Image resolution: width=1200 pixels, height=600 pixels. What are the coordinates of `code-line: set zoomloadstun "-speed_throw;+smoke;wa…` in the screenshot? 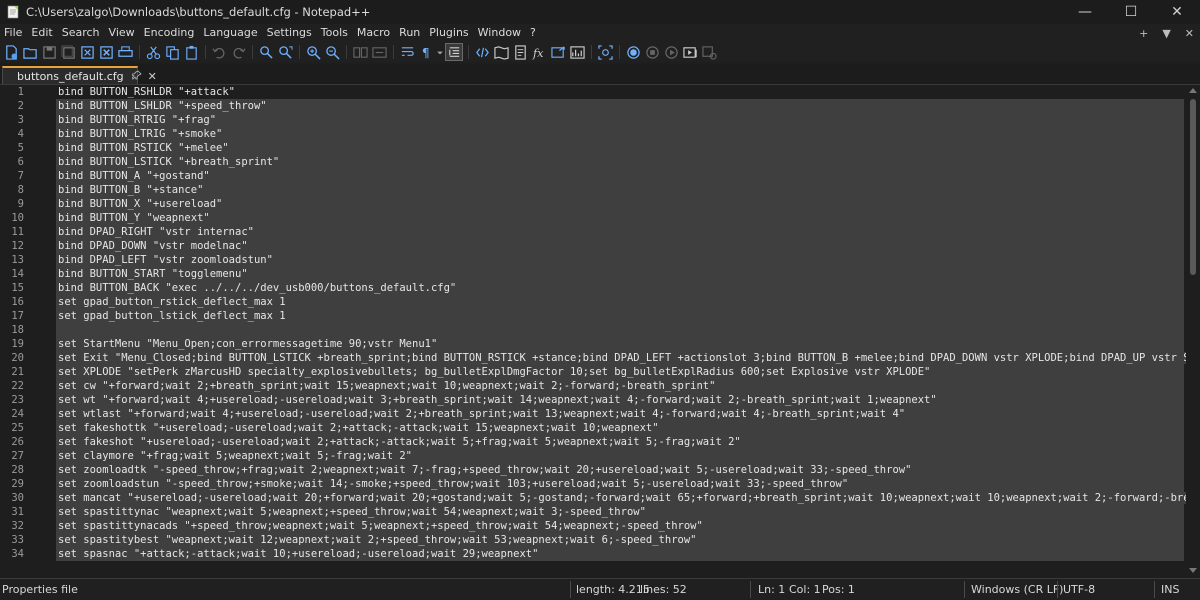 It's located at (620, 484).